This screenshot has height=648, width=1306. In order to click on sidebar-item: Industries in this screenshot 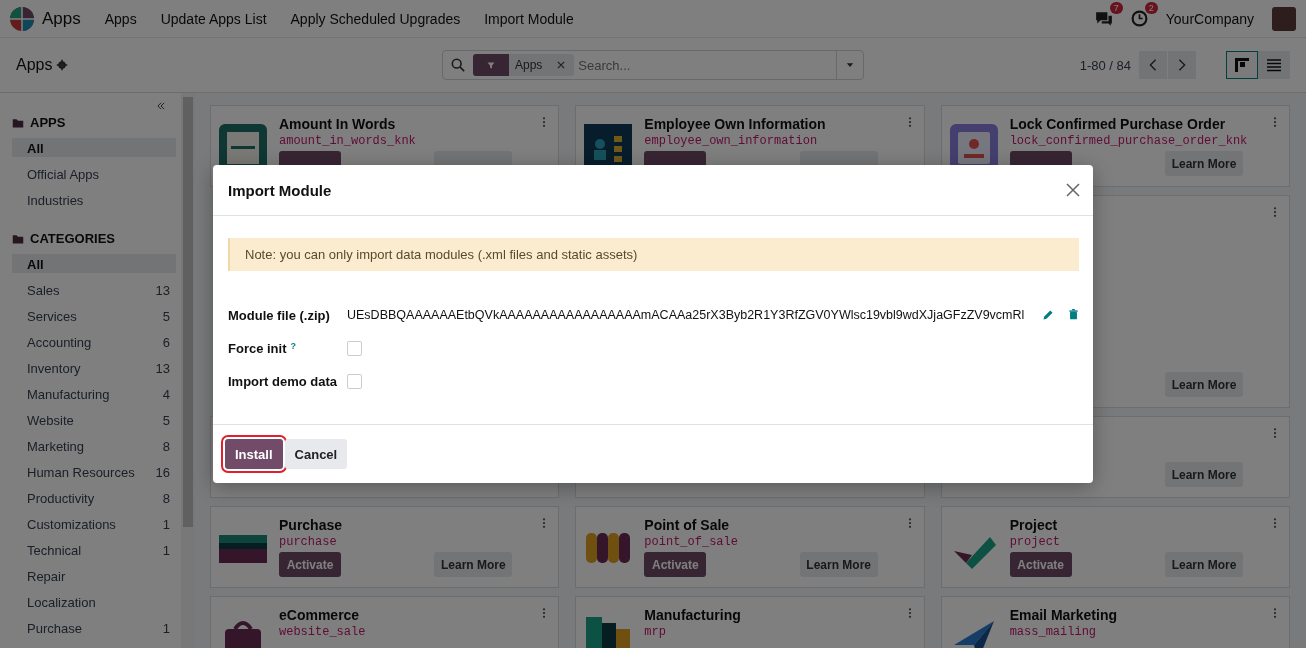, I will do `click(94, 199)`.